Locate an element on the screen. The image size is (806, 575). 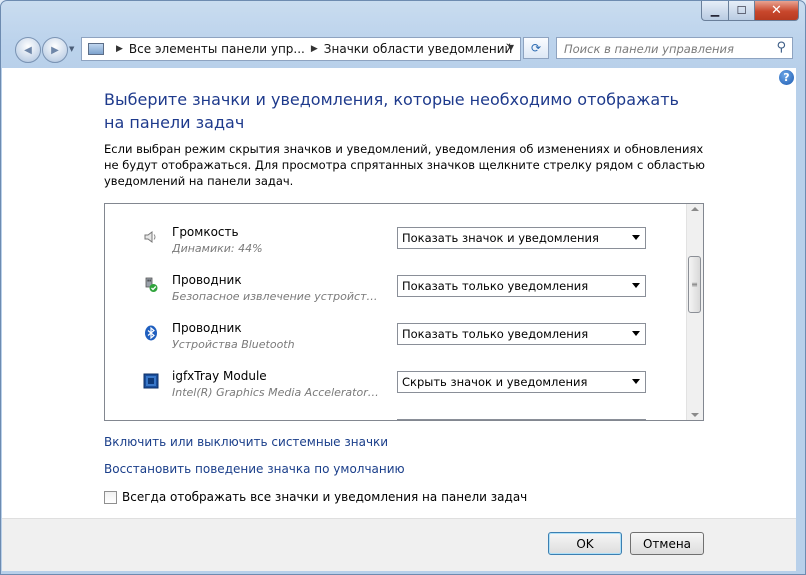
refresh-button: ⟳ is located at coordinates (536, 48).